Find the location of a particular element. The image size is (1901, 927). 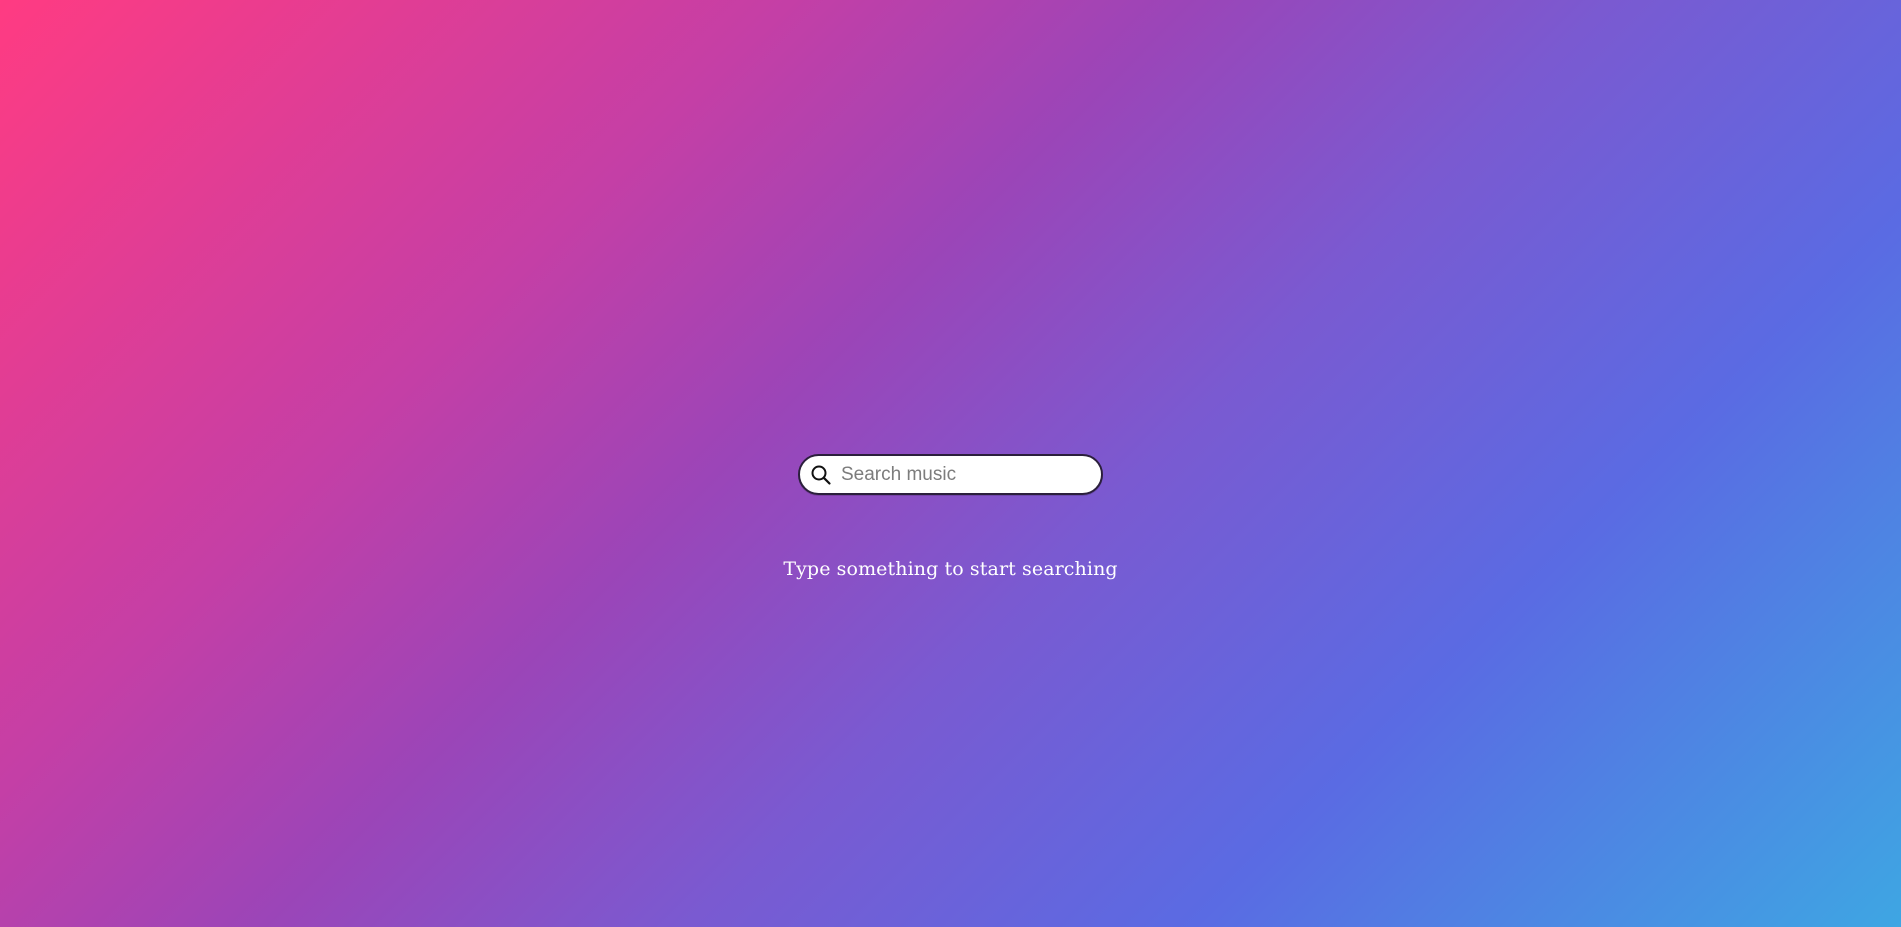

search-input is located at coordinates (957, 474).